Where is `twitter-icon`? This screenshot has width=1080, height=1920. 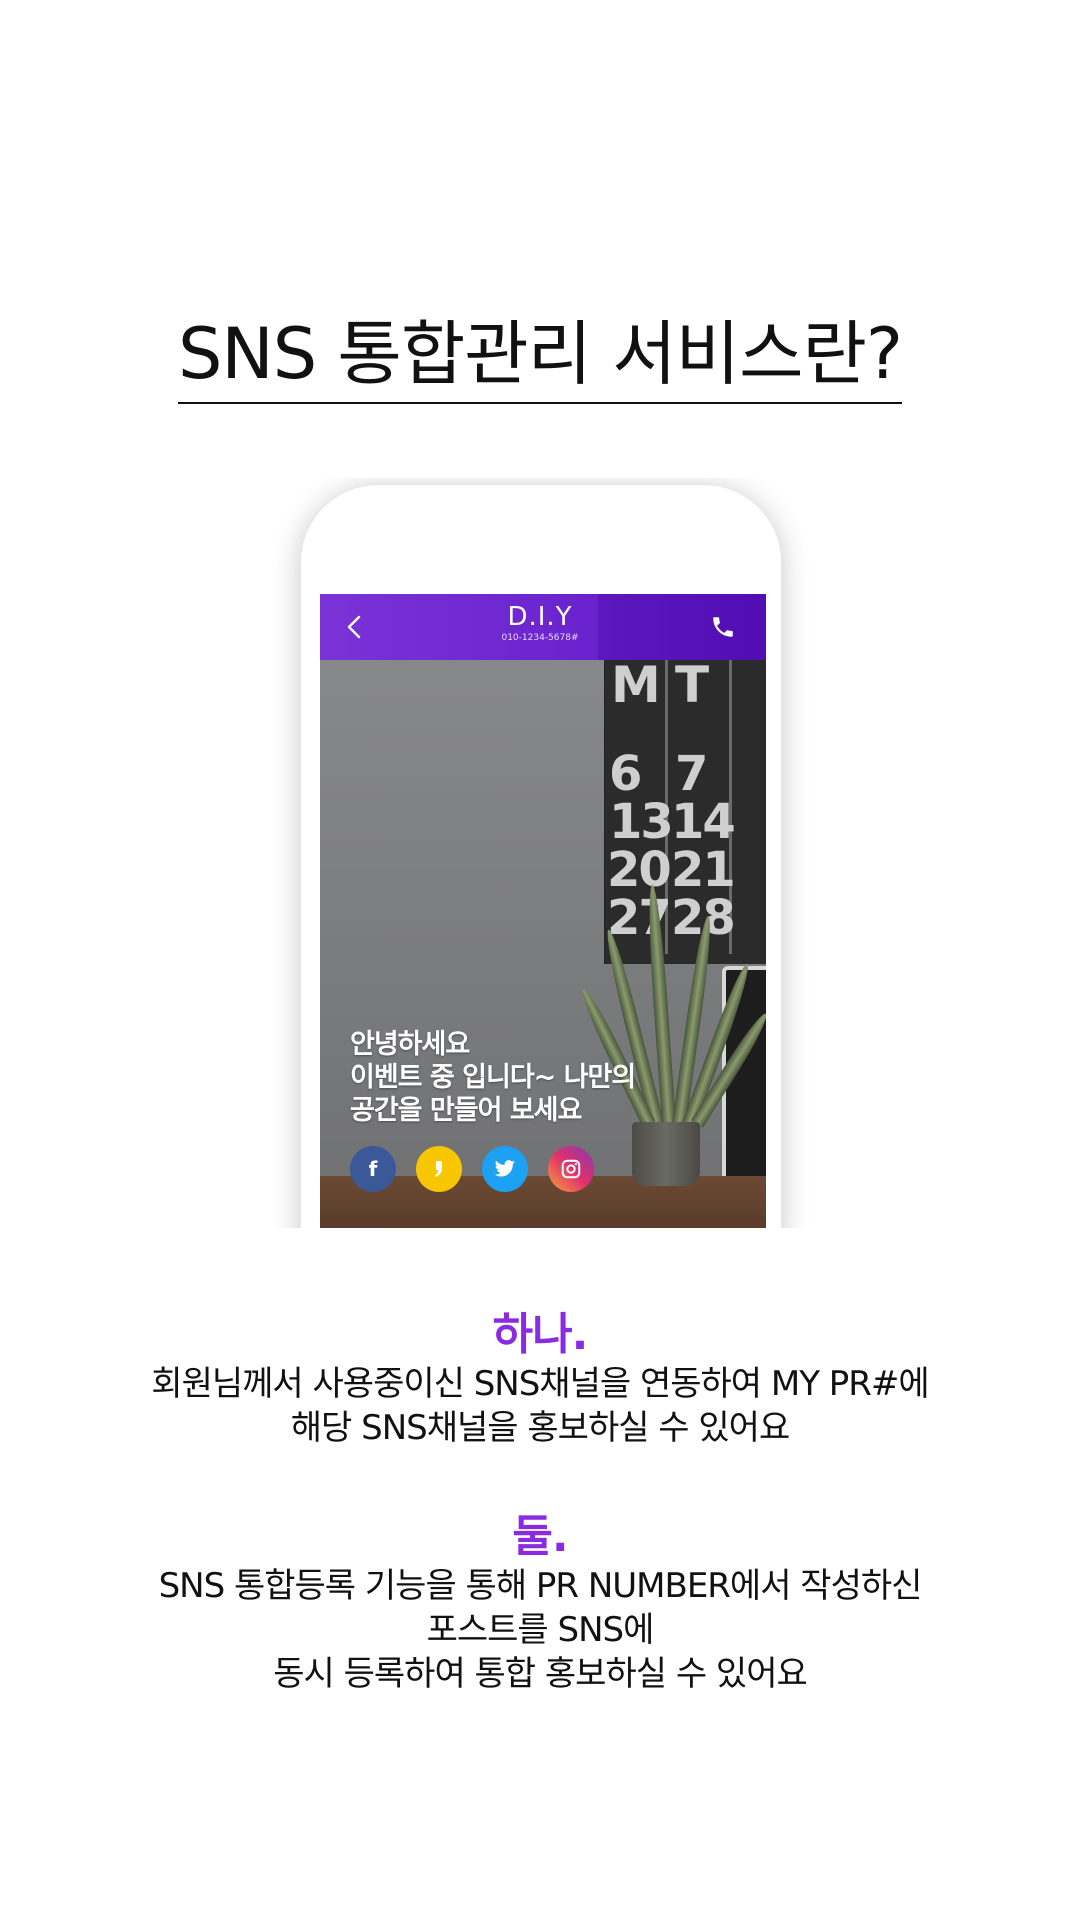
twitter-icon is located at coordinates (504, 1168).